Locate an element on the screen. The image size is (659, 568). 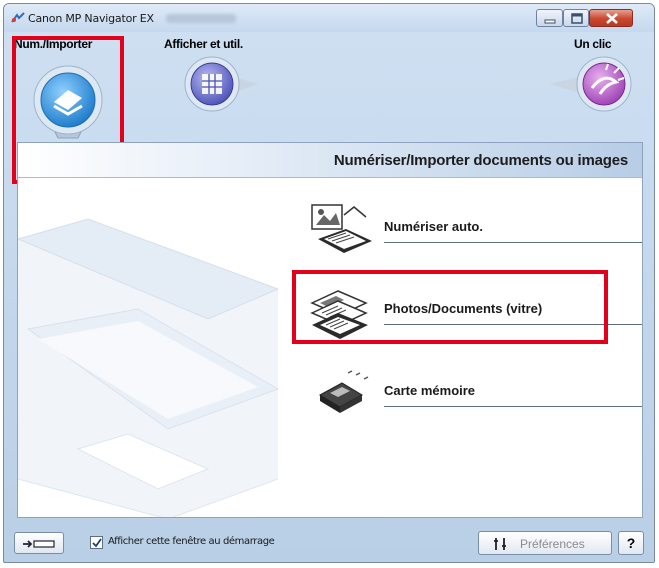
switch-window-icon is located at coordinates (39, 544).